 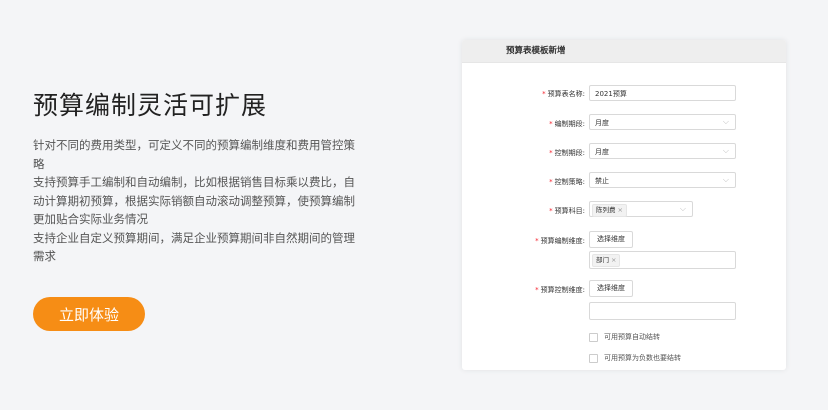 What do you see at coordinates (560, 241) in the screenshot?
I see `plan-dimension-label: * 预算编制维度:` at bounding box center [560, 241].